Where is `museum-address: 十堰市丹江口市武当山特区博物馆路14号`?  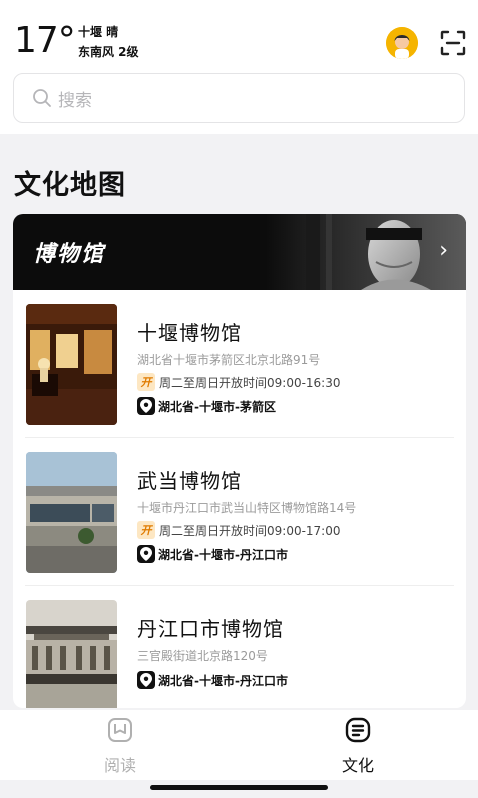
museum-address: 十堰市丹江口市武当山特区博物馆路14号 is located at coordinates (247, 508).